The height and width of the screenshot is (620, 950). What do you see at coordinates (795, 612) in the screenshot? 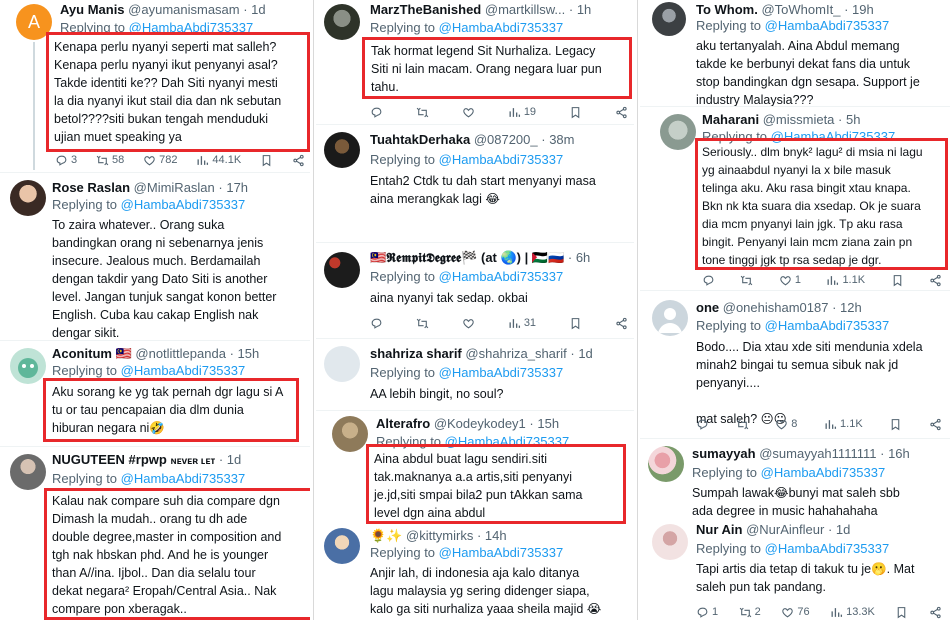
I see `like-button: 76` at bounding box center [795, 612].